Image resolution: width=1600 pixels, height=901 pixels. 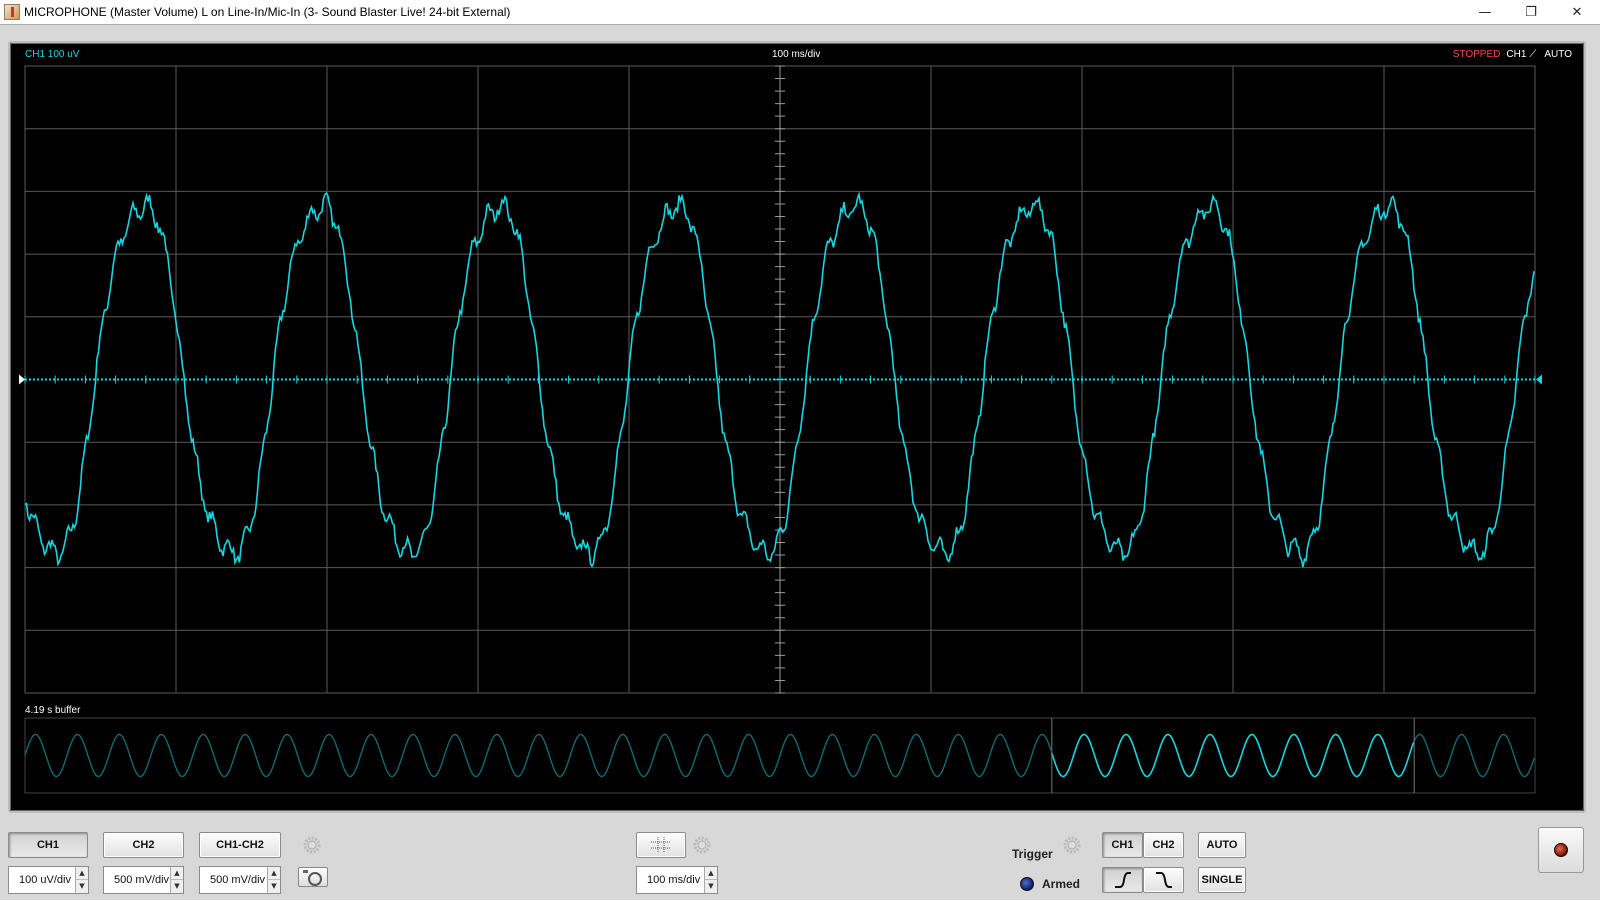 I want to click on java-app-icon, so click(x=12, y=12).